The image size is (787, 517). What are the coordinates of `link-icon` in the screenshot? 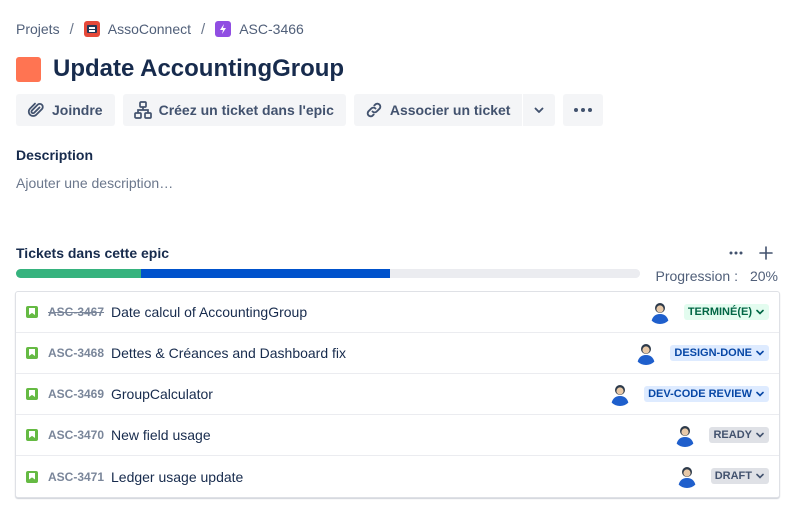 It's located at (374, 110).